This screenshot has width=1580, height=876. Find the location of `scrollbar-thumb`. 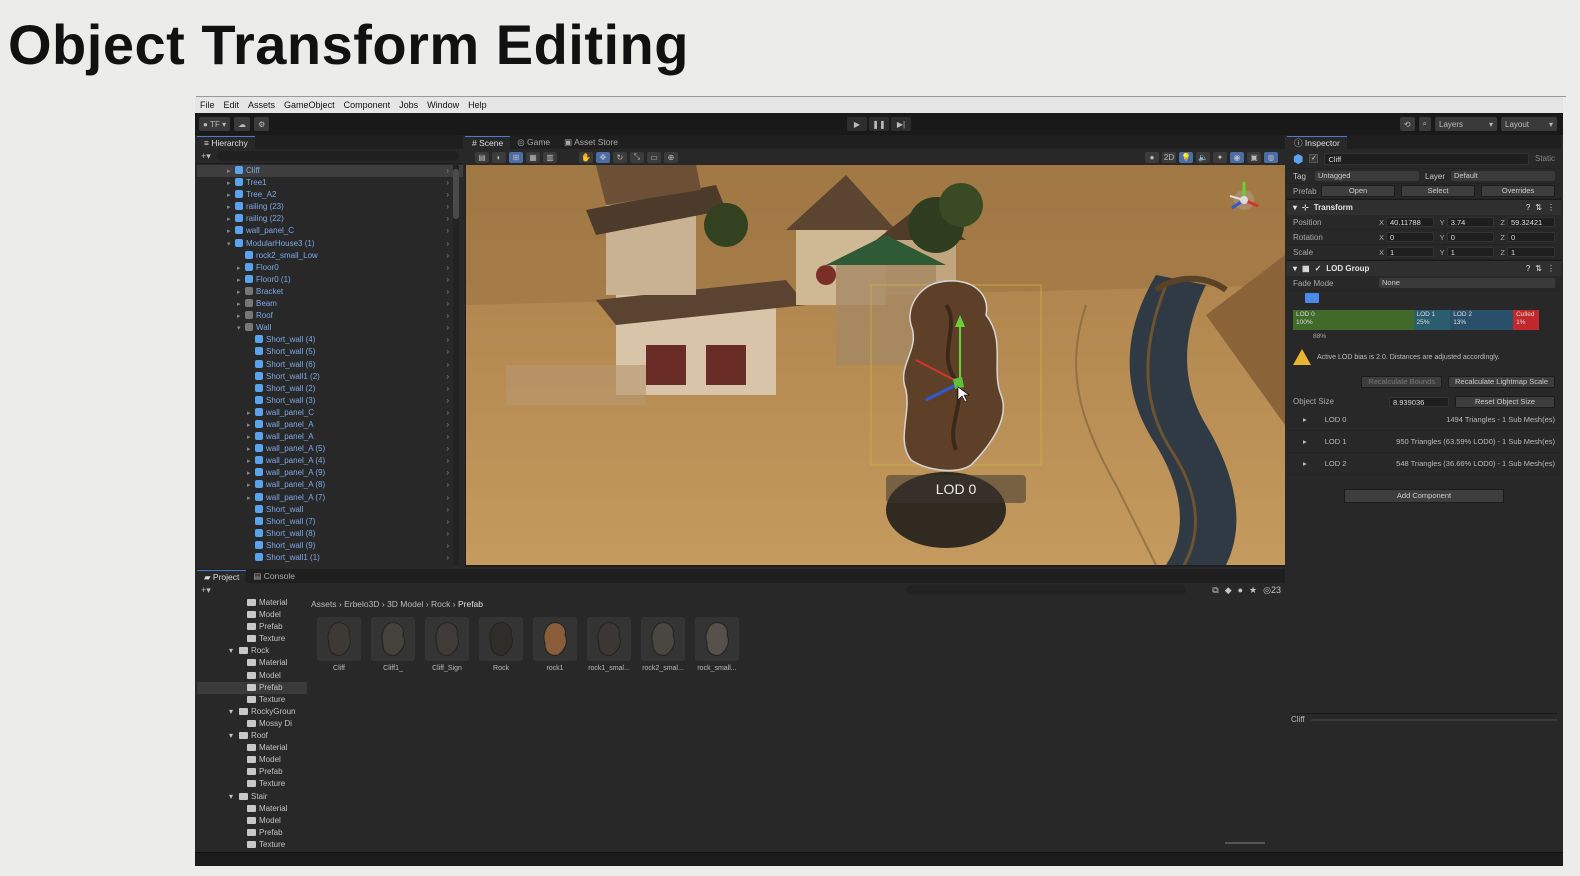

scrollbar-thumb is located at coordinates (456, 194).